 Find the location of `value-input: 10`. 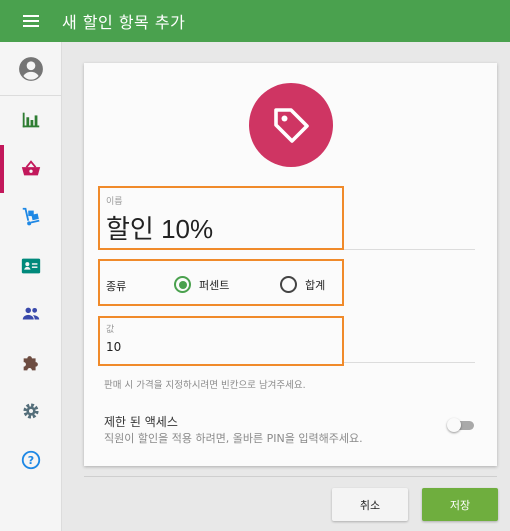

value-input: 10 is located at coordinates (113, 347).